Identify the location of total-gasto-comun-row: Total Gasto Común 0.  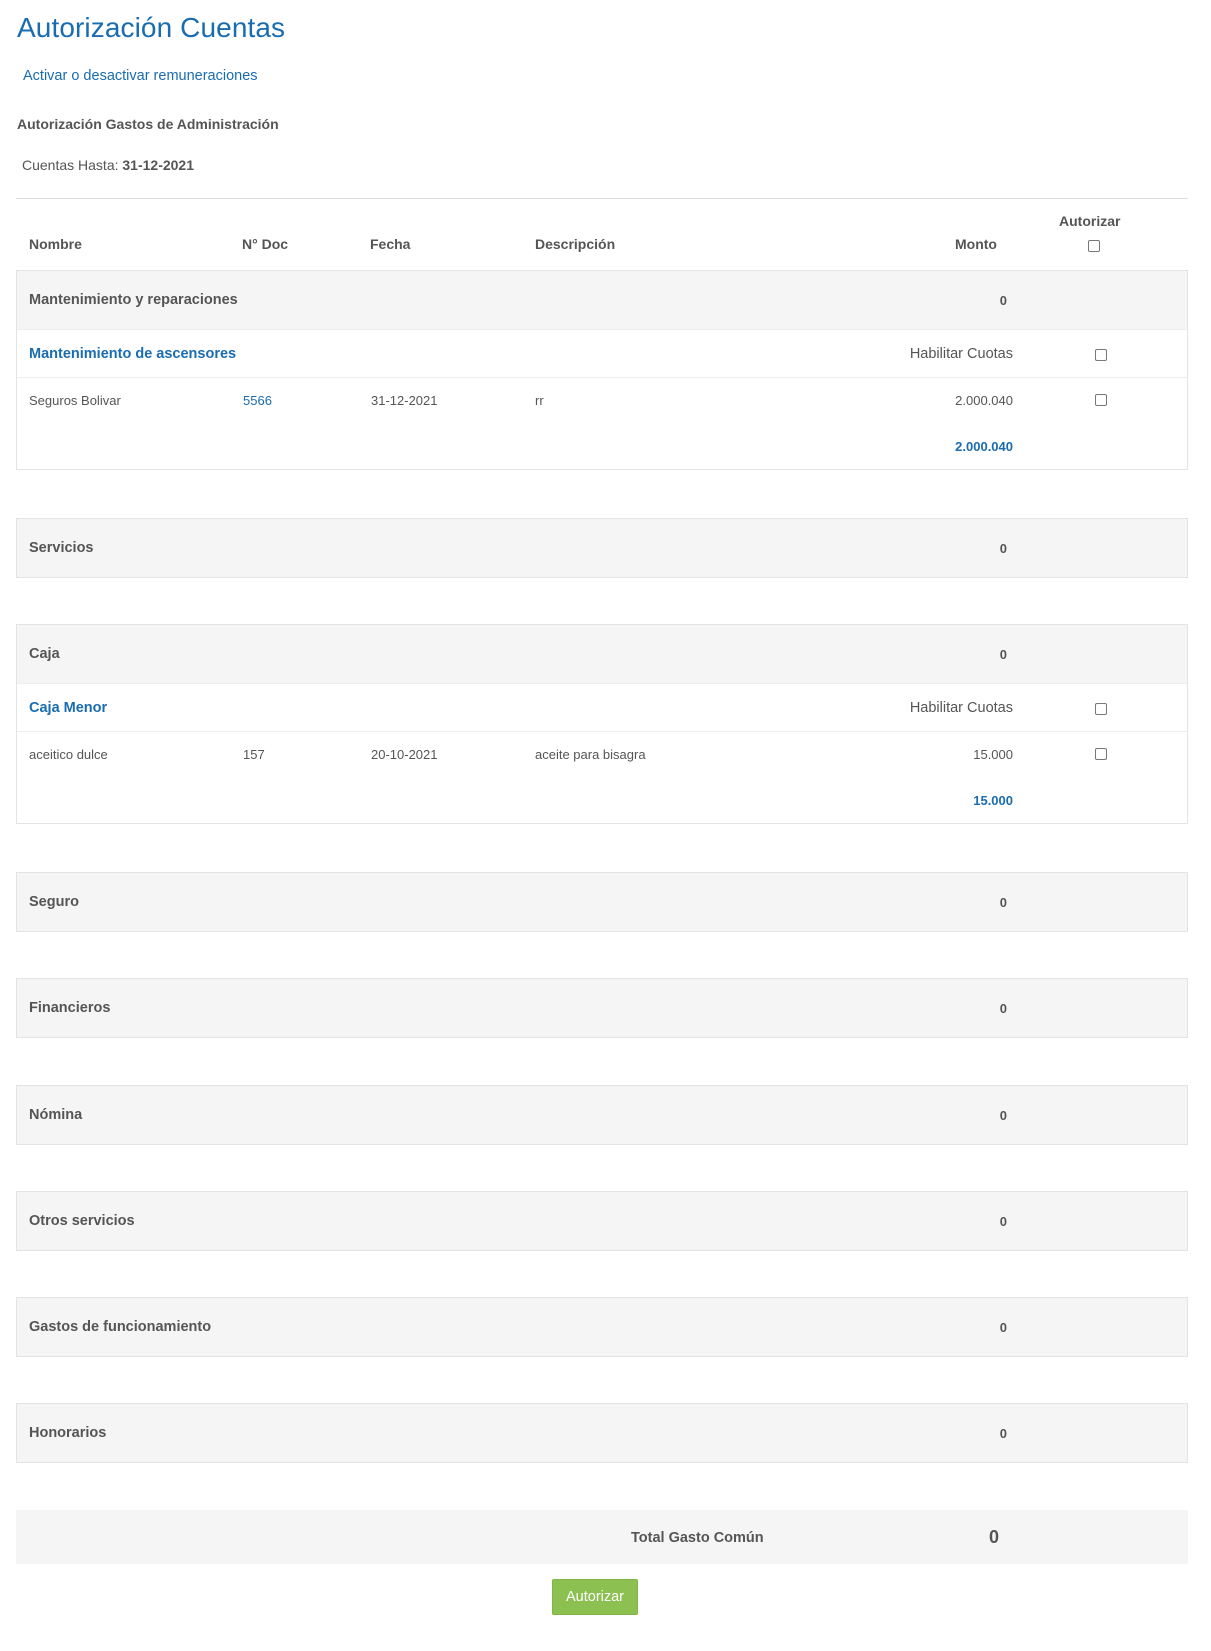
(602, 1537).